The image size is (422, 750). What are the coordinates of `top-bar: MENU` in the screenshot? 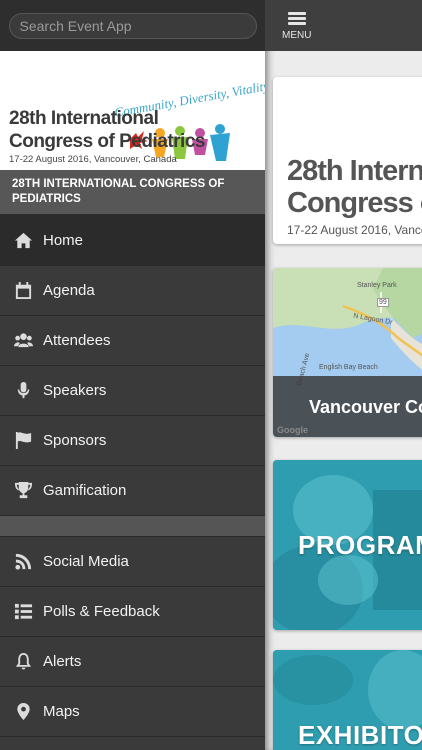 It's located at (343, 25).